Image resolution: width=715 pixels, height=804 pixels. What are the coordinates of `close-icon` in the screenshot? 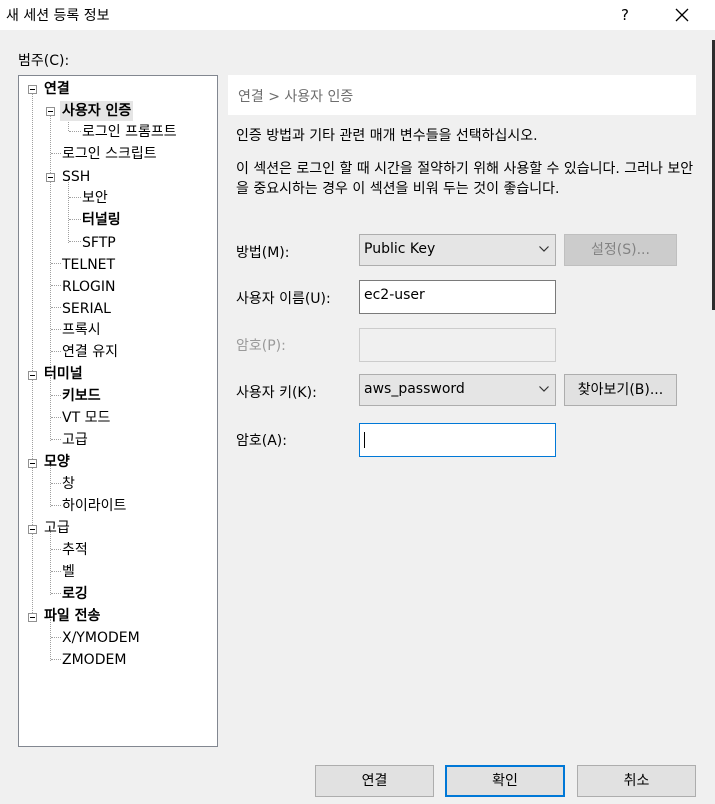 It's located at (682, 15).